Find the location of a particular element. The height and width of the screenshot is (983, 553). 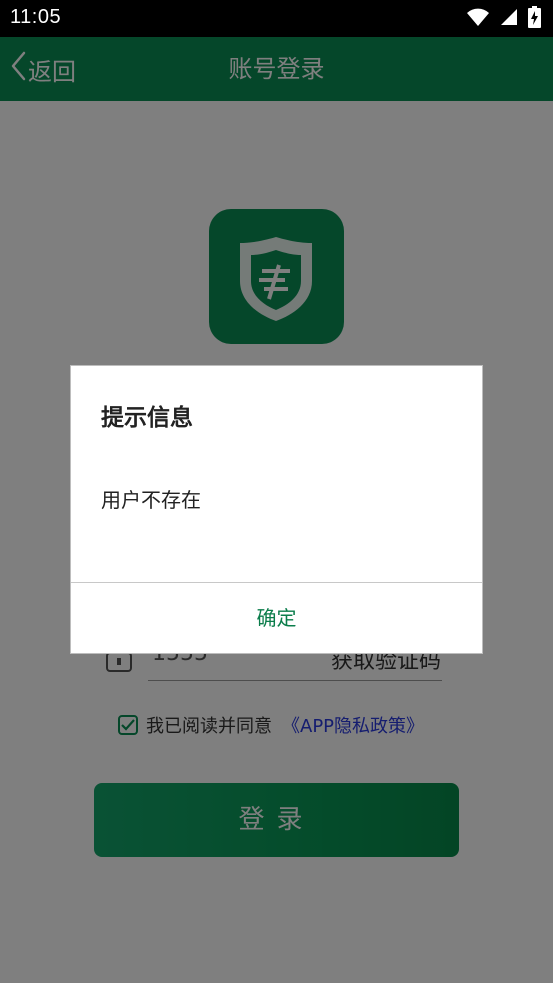

signal-icon is located at coordinates (509, 19).